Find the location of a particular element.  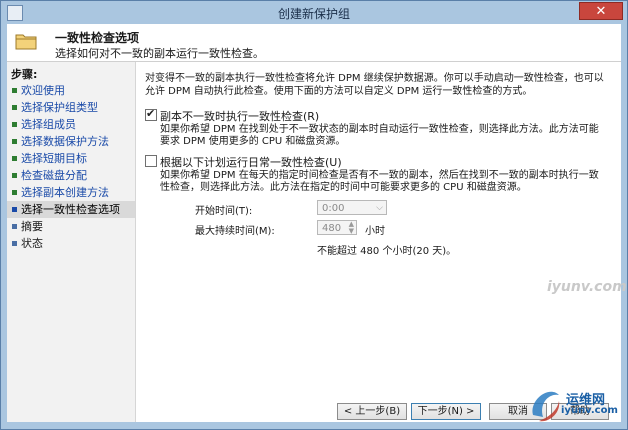

max-duration-label: 最大持续时间(M): is located at coordinates (235, 231).